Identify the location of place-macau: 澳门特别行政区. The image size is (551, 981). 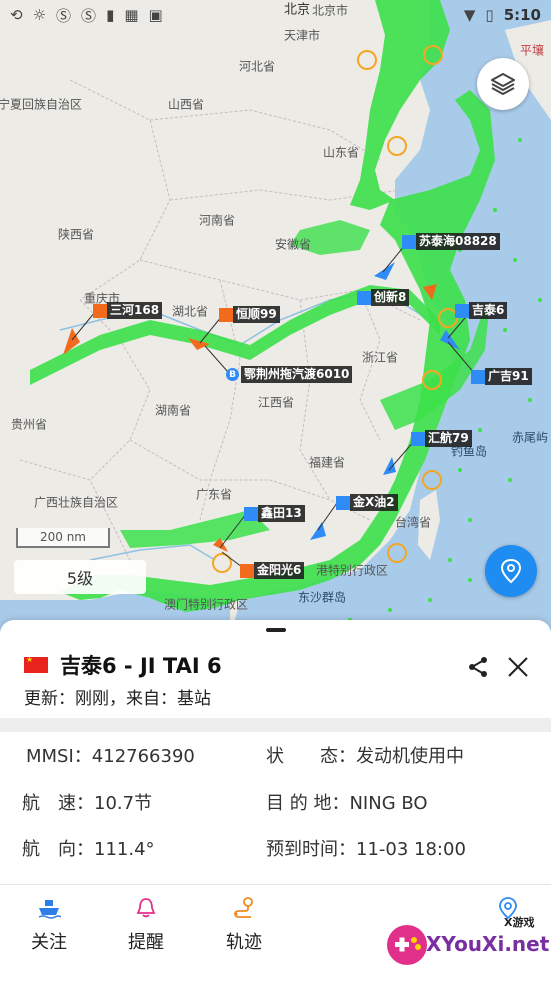
(206, 604).